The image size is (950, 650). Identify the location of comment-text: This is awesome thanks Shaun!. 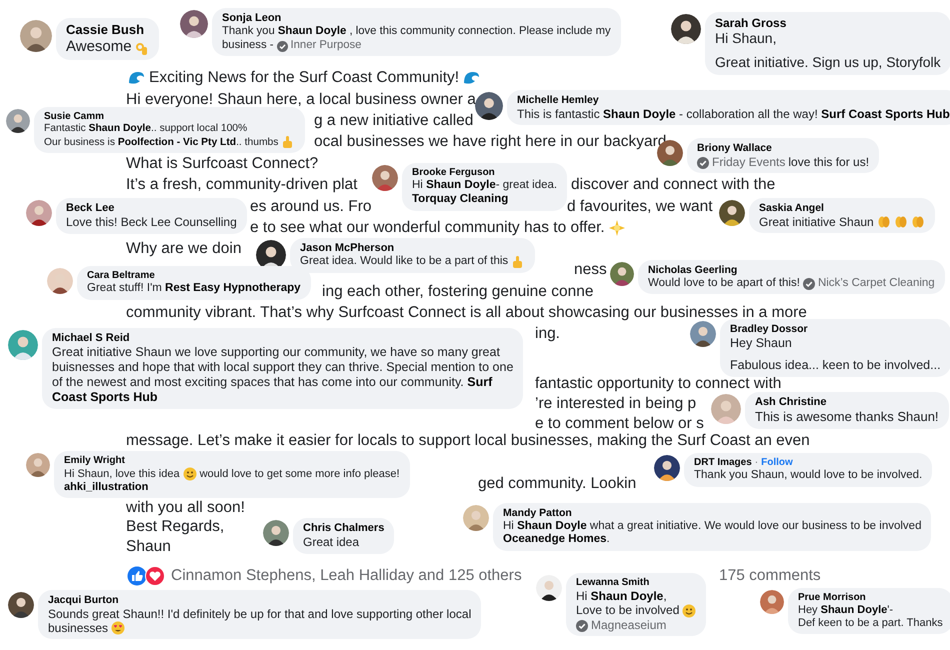
(847, 417).